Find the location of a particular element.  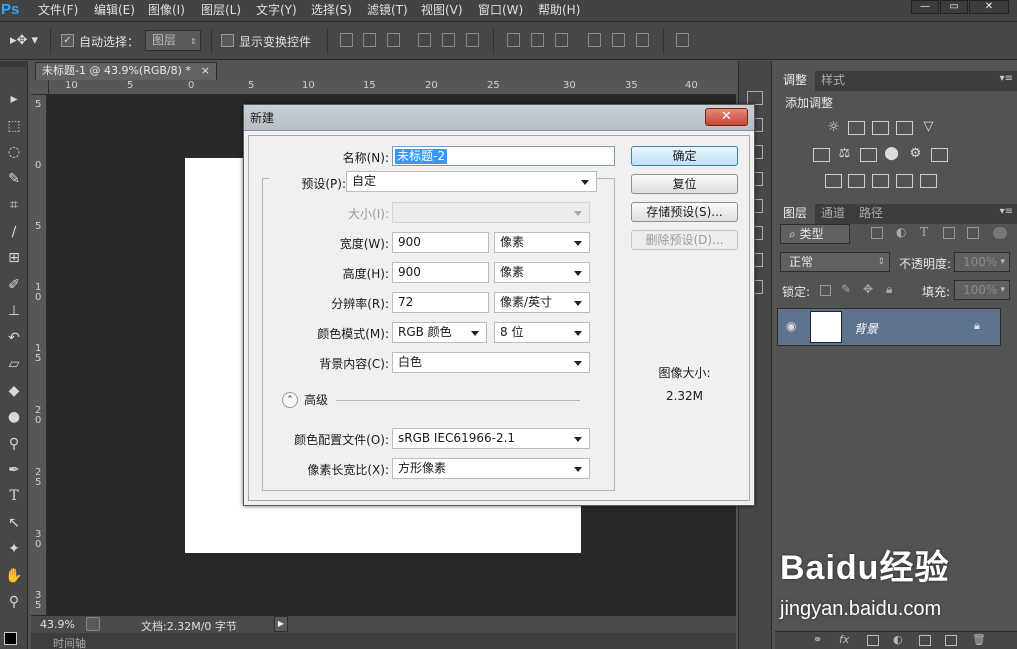

type-tool-icon: T is located at coordinates (14, 496).